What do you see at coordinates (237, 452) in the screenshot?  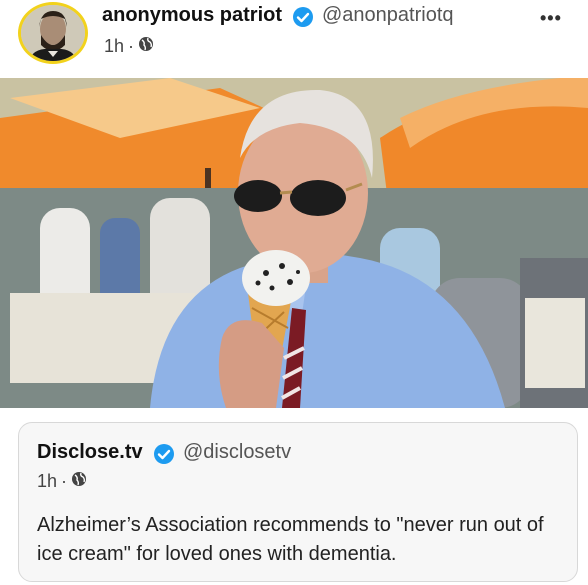 I see `quoted-author-handle: @disclosetv` at bounding box center [237, 452].